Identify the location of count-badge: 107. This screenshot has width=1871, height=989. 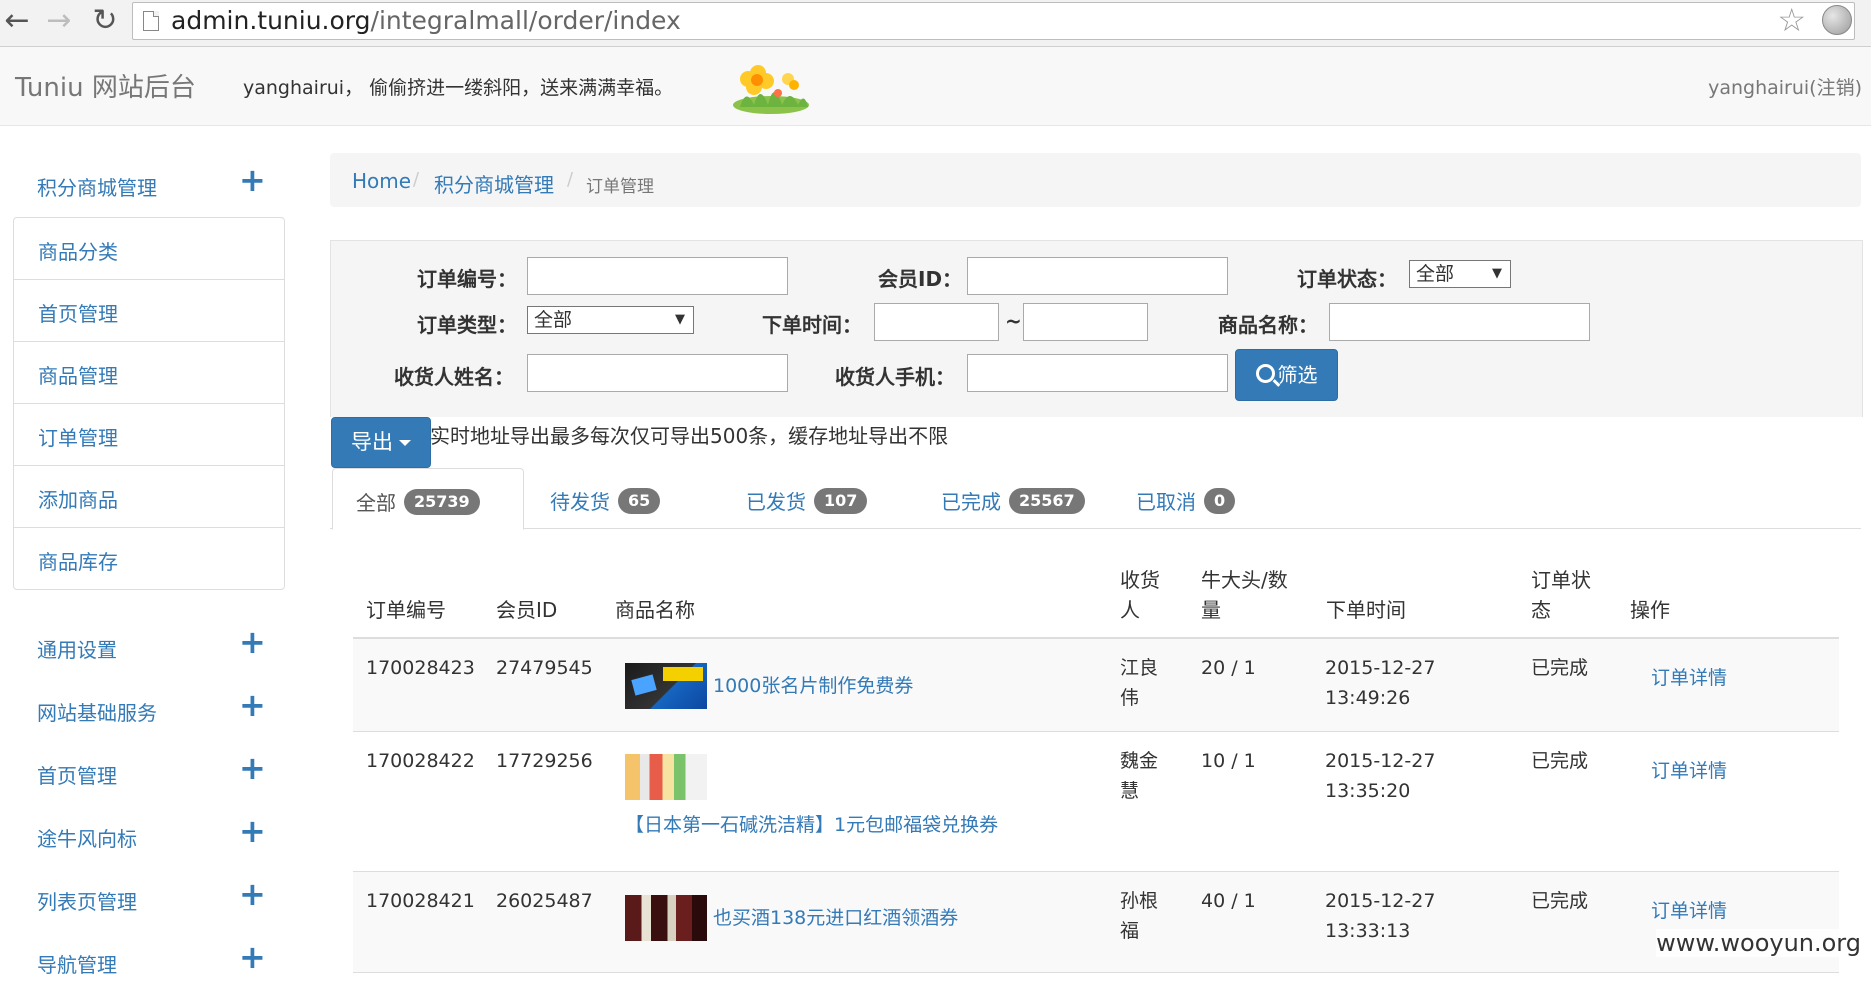
(841, 501).